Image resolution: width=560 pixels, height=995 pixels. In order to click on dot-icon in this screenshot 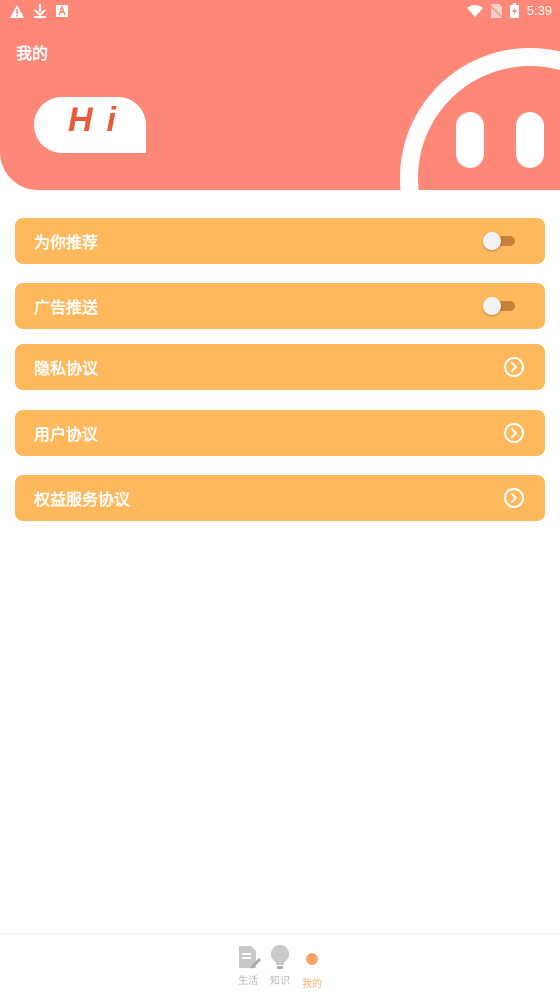, I will do `click(312, 959)`.